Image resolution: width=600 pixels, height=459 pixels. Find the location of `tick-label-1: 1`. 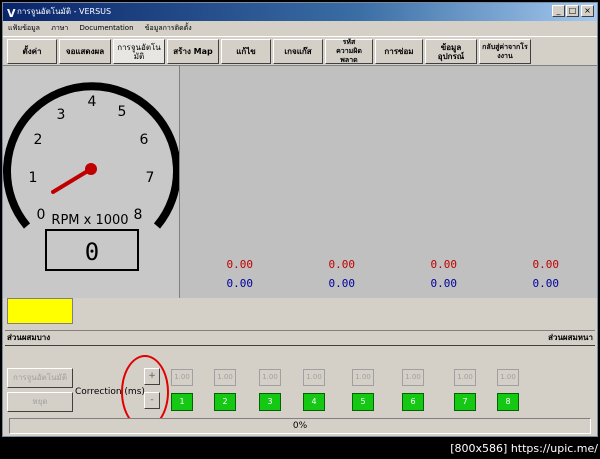

tick-label-1: 1 is located at coordinates (33, 178).